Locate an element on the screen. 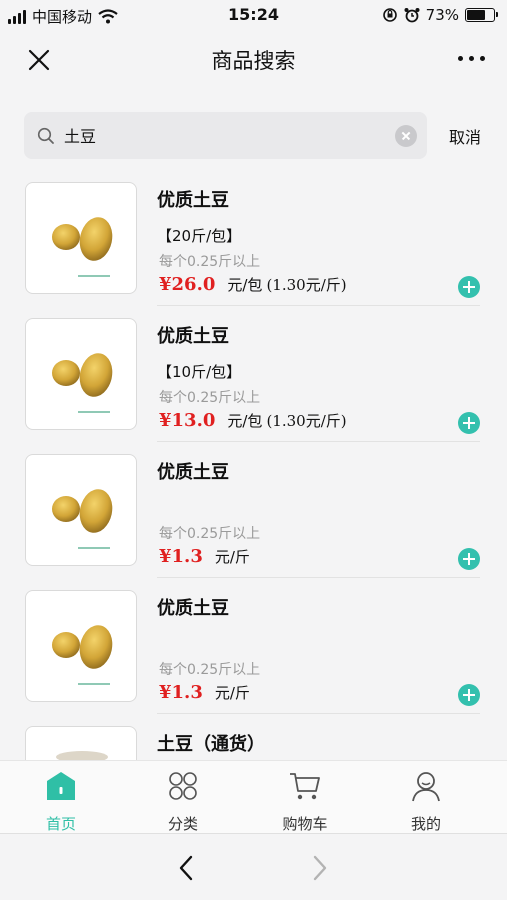  page-title: 商品搜索 is located at coordinates (253, 61).